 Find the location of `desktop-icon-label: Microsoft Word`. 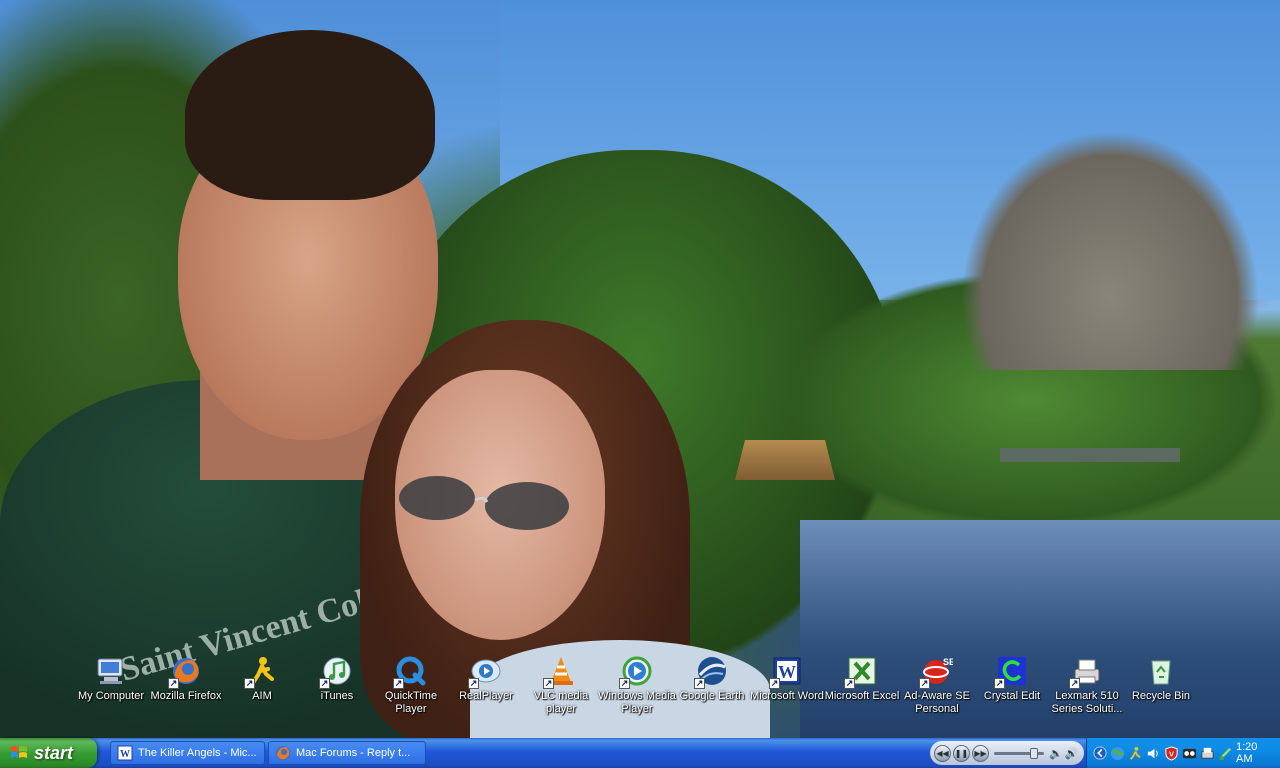

desktop-icon-label: Microsoft Word is located at coordinates (787, 696).